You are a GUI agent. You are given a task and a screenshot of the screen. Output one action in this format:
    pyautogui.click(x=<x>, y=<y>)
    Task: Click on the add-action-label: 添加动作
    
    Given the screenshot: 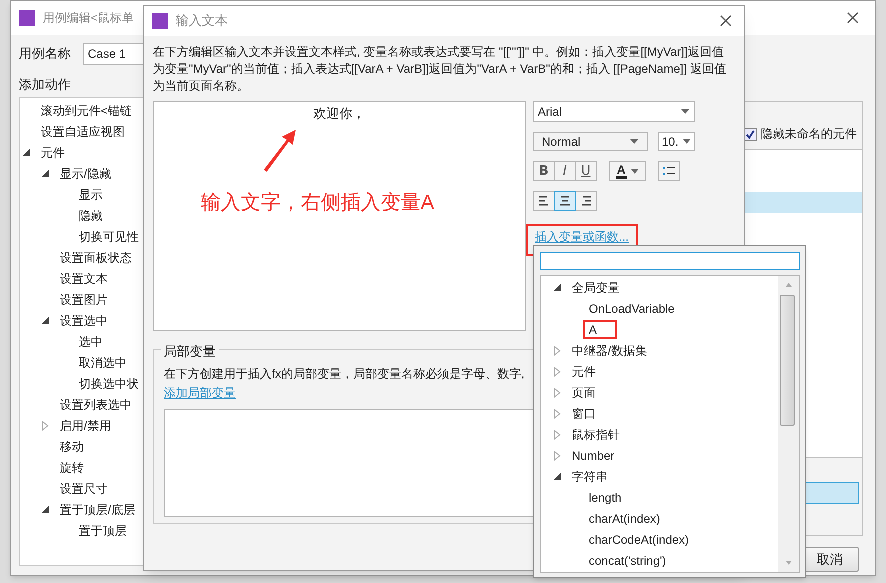 What is the action you would take?
    pyautogui.click(x=45, y=85)
    